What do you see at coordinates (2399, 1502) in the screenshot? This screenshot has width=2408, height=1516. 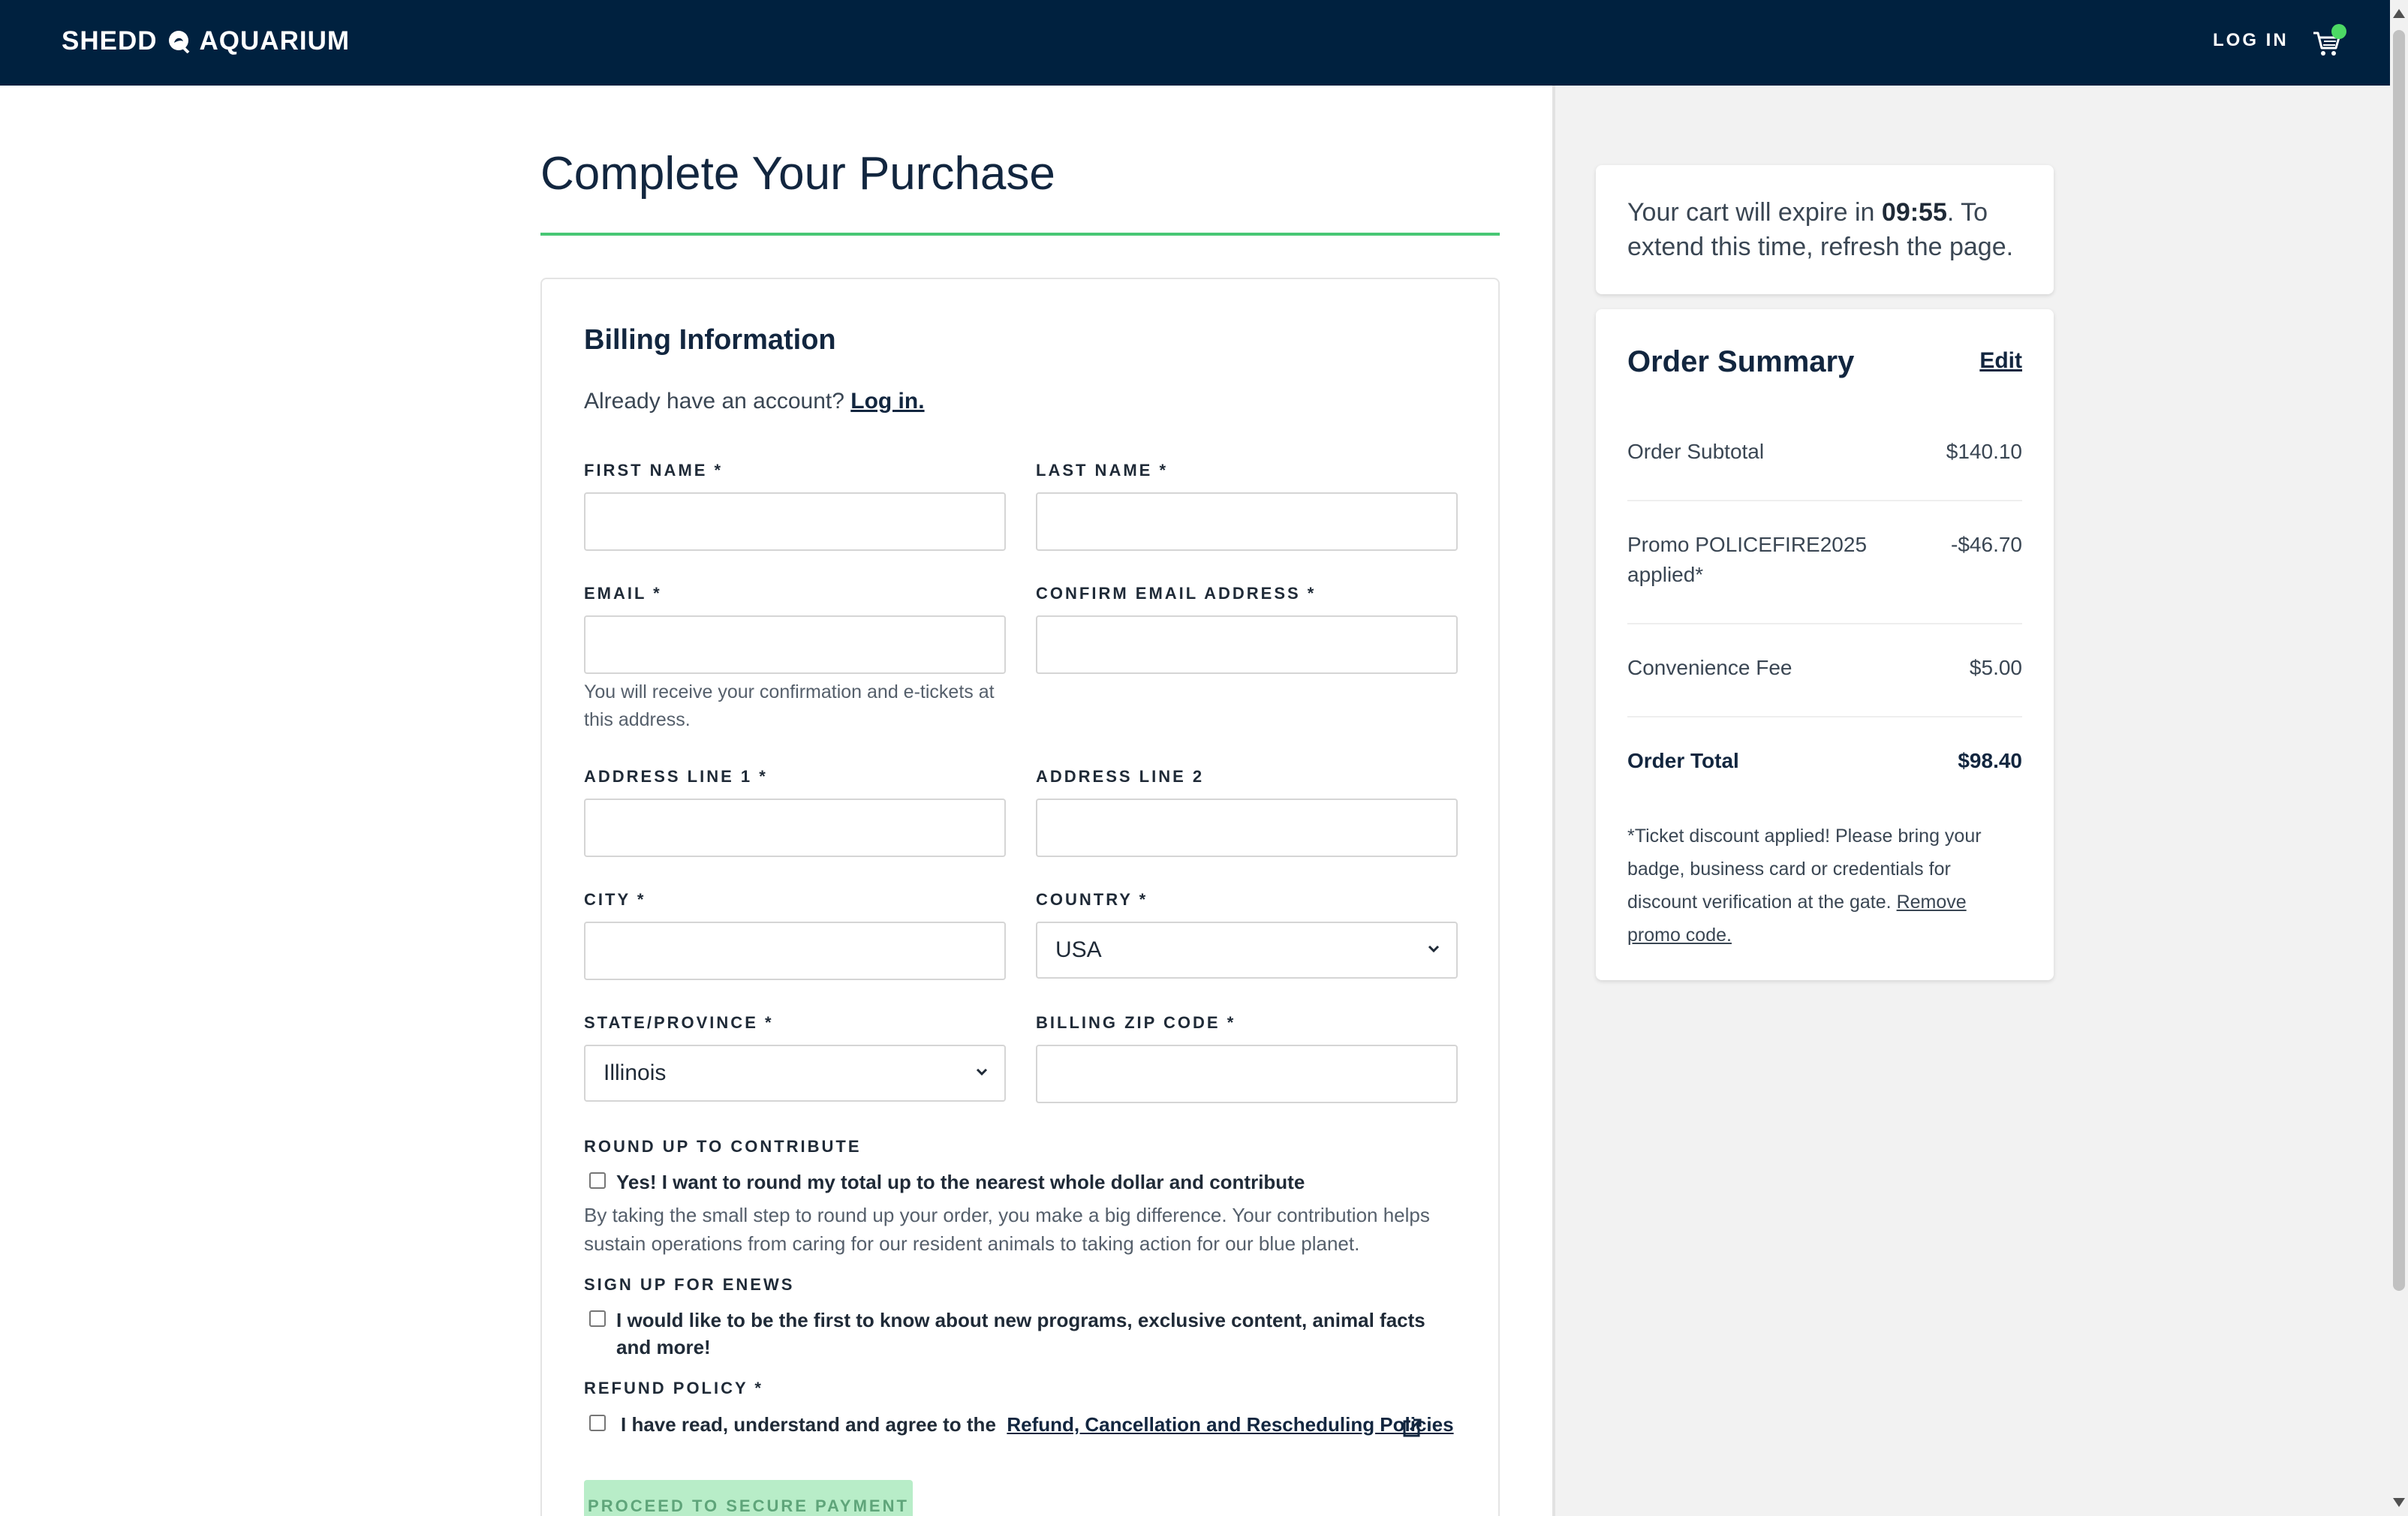 I see `scroll-down-icon` at bounding box center [2399, 1502].